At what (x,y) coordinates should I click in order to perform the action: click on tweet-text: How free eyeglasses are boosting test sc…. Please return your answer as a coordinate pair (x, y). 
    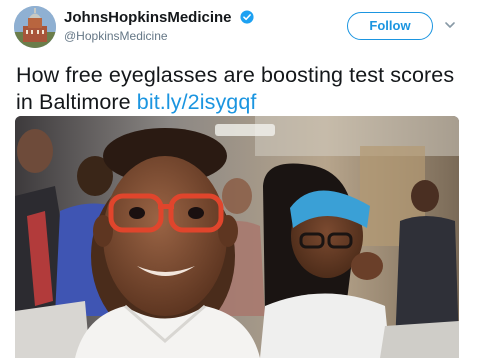
    Looking at the image, I should click on (243, 89).